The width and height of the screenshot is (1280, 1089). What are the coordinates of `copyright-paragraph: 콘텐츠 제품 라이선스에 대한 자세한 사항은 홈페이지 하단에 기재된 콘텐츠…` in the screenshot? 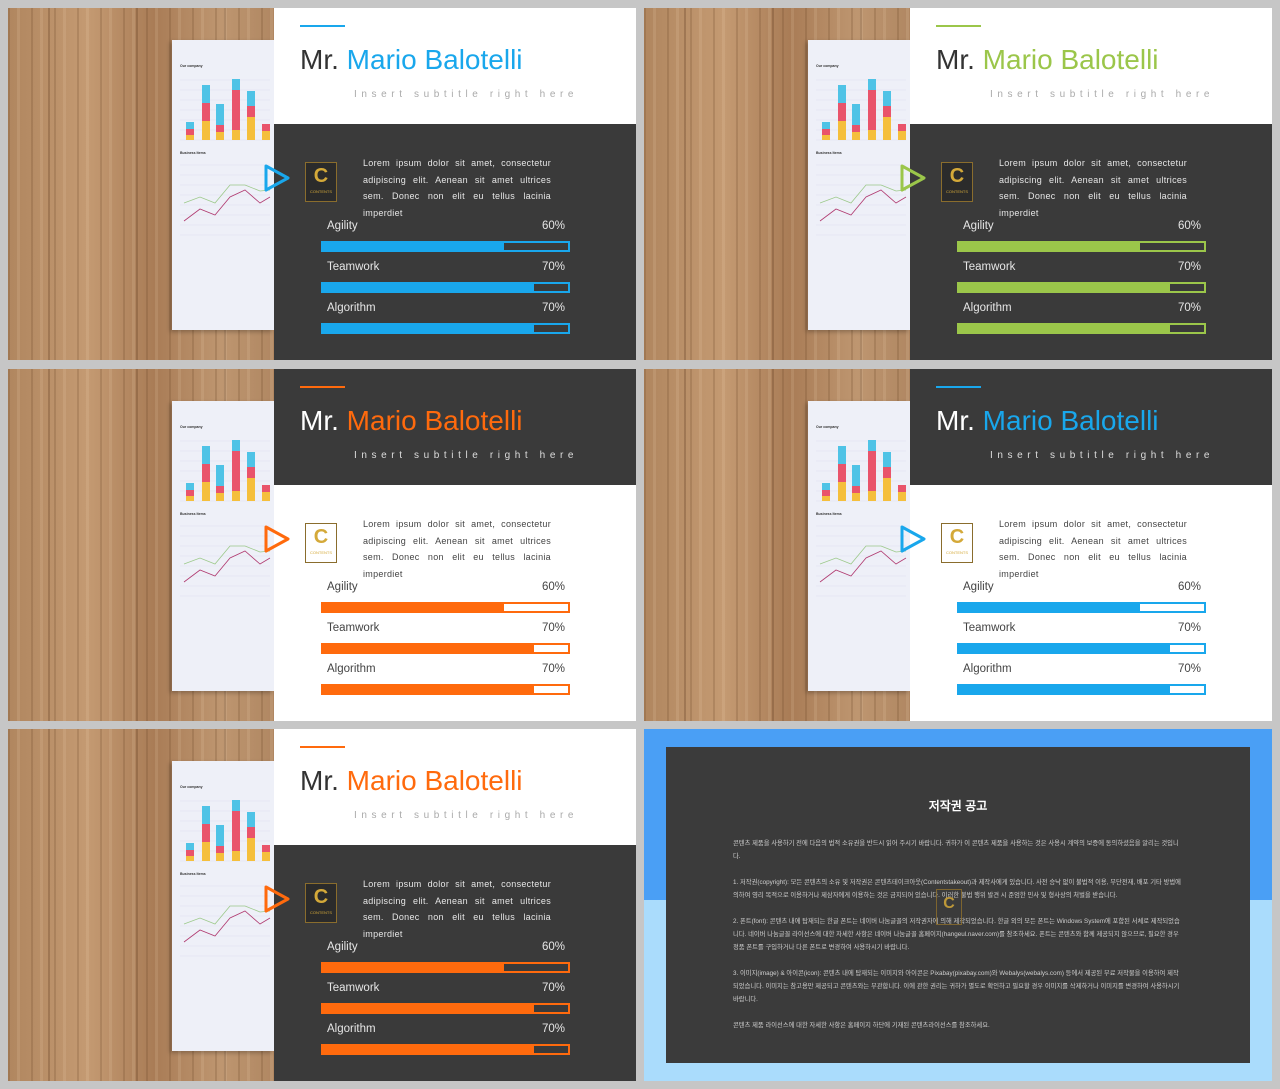 It's located at (861, 1025).